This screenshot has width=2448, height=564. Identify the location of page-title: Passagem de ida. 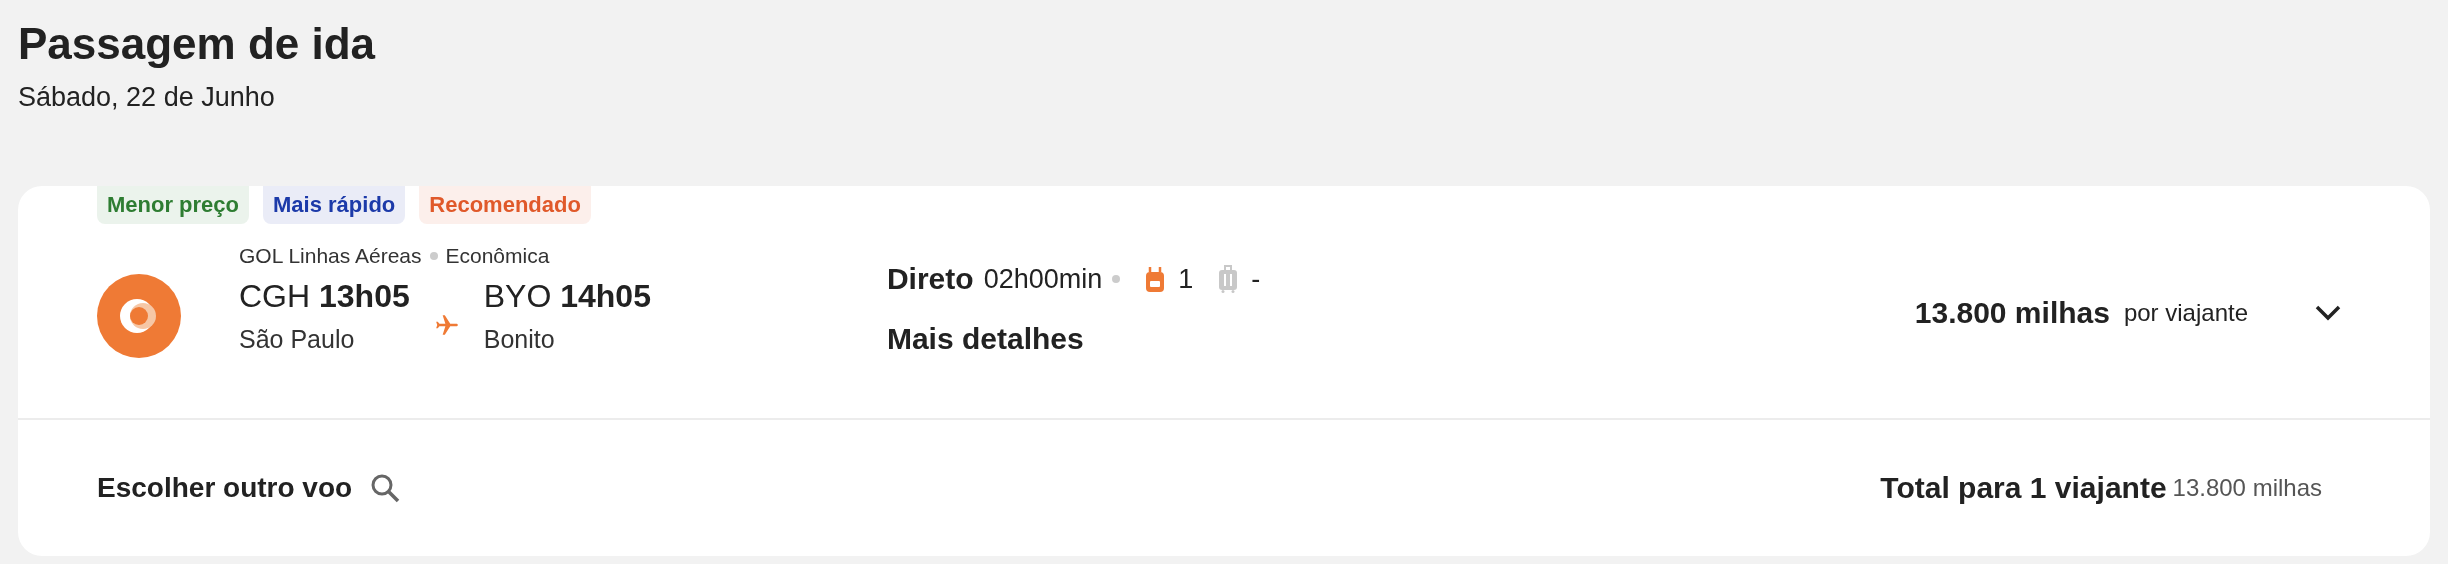
(197, 44).